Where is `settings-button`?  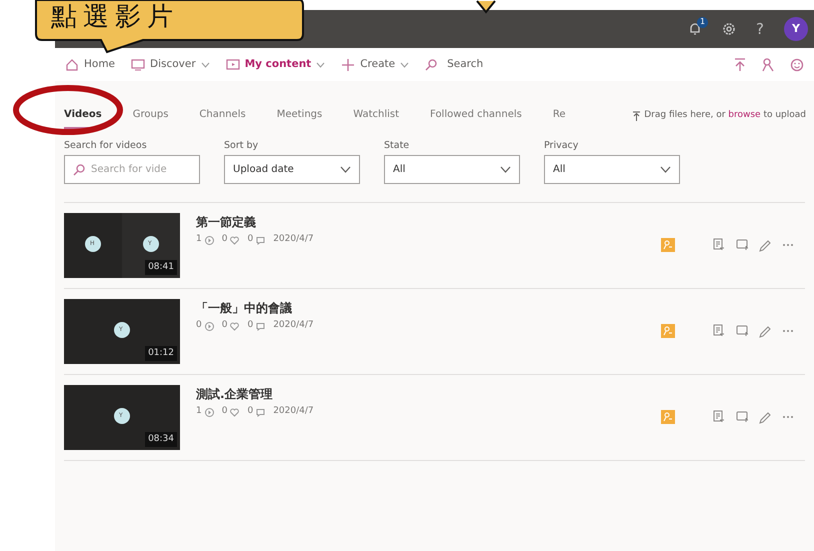
settings-button is located at coordinates (729, 29).